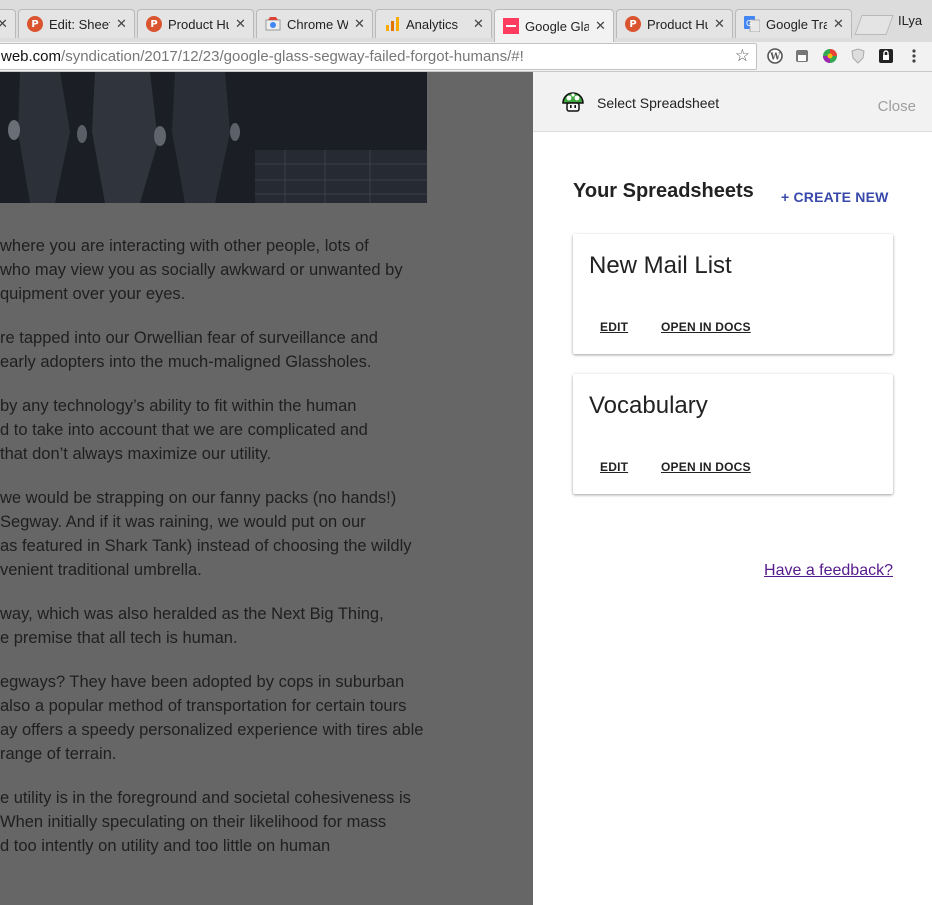 This screenshot has height=905, width=932. Describe the element at coordinates (749, 23) in the screenshot. I see `svg-text: G` at that location.